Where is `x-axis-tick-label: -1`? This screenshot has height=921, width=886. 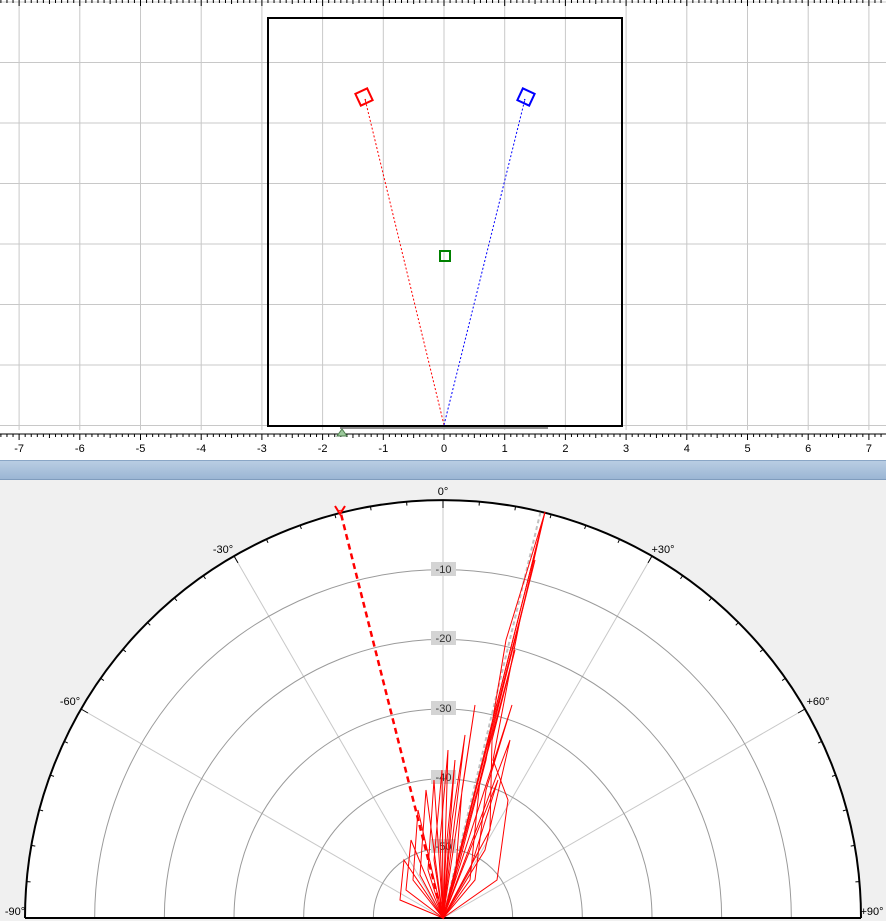 x-axis-tick-label: -1 is located at coordinates (383, 449).